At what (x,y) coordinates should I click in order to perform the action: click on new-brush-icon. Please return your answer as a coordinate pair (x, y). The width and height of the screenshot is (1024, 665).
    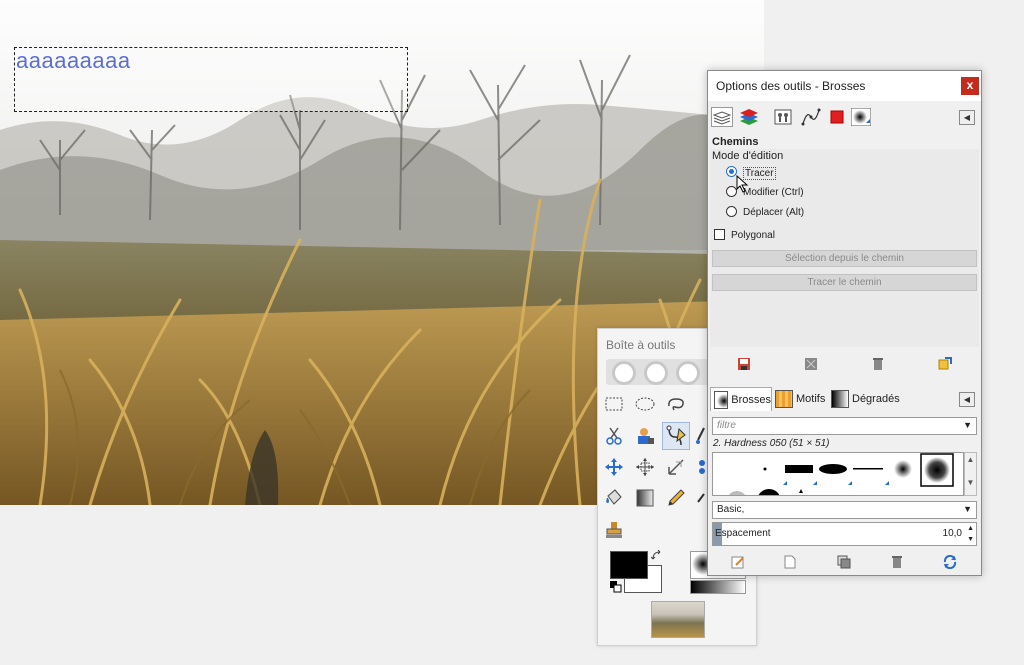
    Looking at the image, I should click on (790, 562).